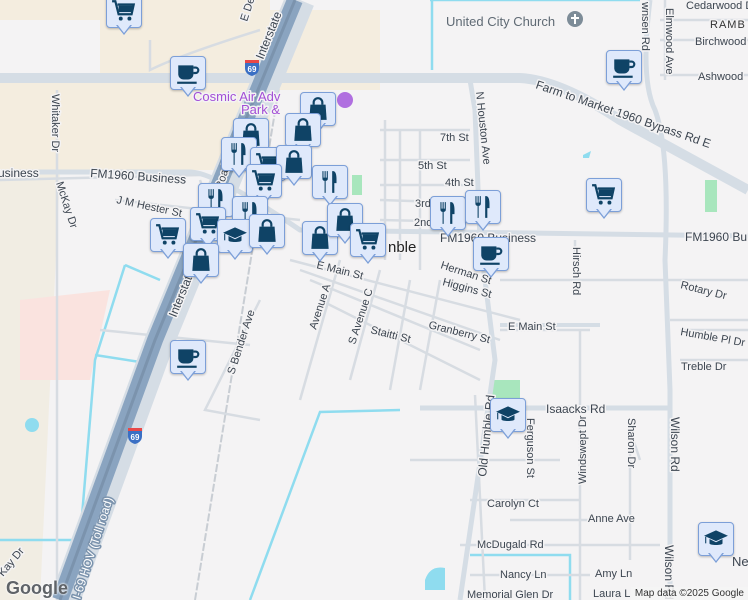  What do you see at coordinates (720, 77) in the screenshot?
I see `road-label: Ashwood` at bounding box center [720, 77].